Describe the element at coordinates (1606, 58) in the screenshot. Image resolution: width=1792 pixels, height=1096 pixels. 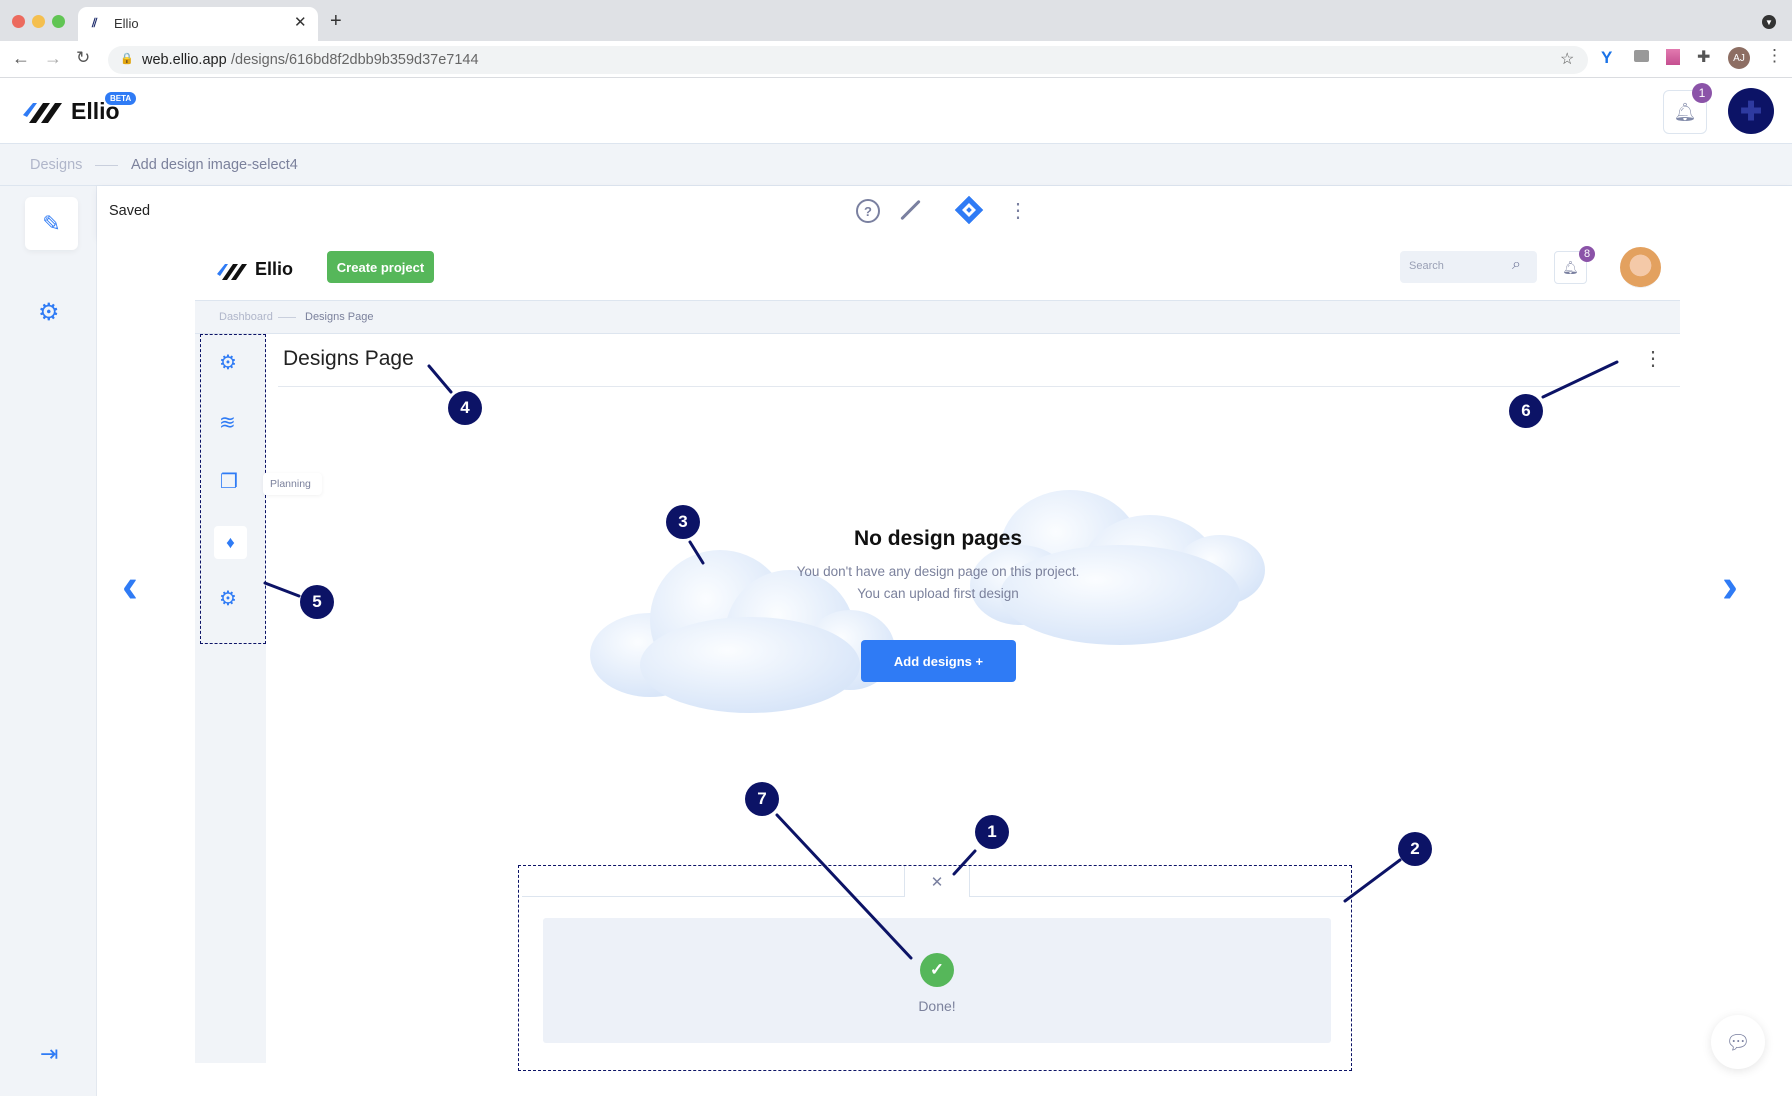
I see `extension-y-icon: Y` at that location.